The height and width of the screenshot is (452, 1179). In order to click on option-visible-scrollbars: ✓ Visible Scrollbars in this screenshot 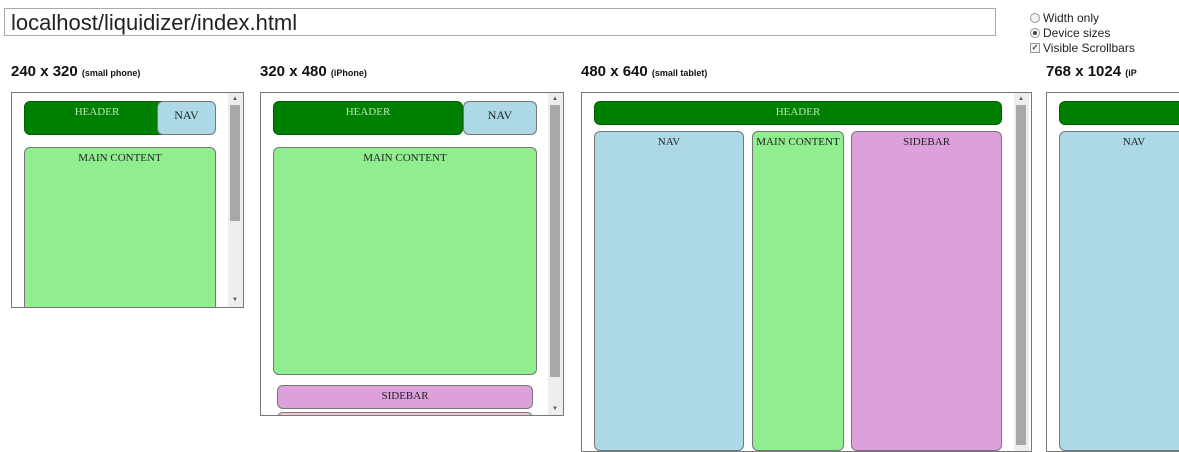, I will do `click(1082, 47)`.